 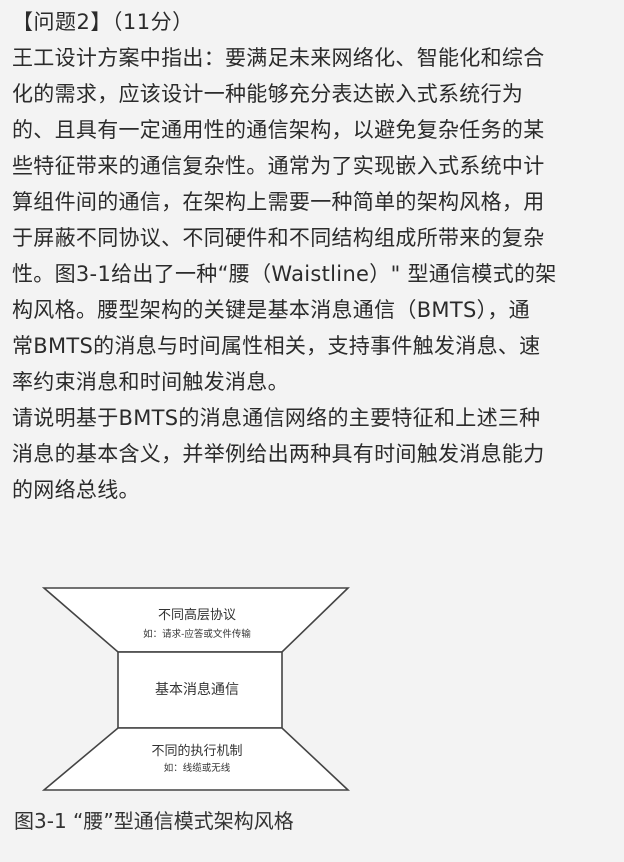 What do you see at coordinates (150, 382) in the screenshot?
I see `question-line: 率约束消息和时间触发消息。` at bounding box center [150, 382].